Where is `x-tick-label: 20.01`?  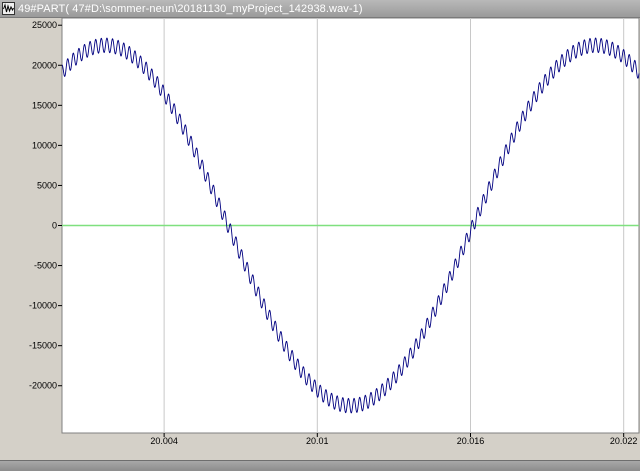
x-tick-label: 20.01 is located at coordinates (317, 441).